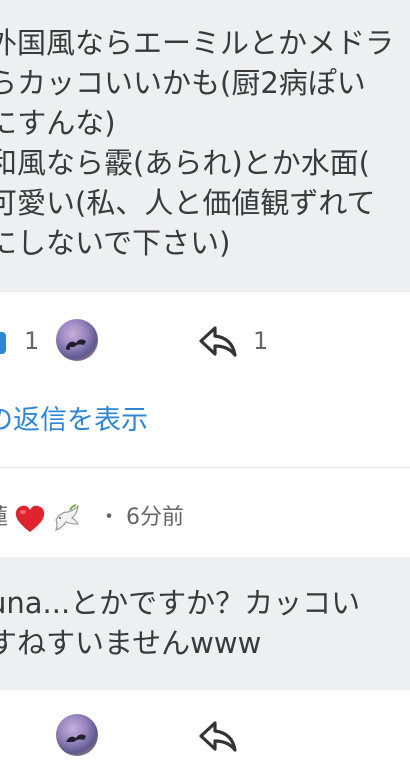  I want to click on comment-1-actions: 1 1, so click(205, 340).